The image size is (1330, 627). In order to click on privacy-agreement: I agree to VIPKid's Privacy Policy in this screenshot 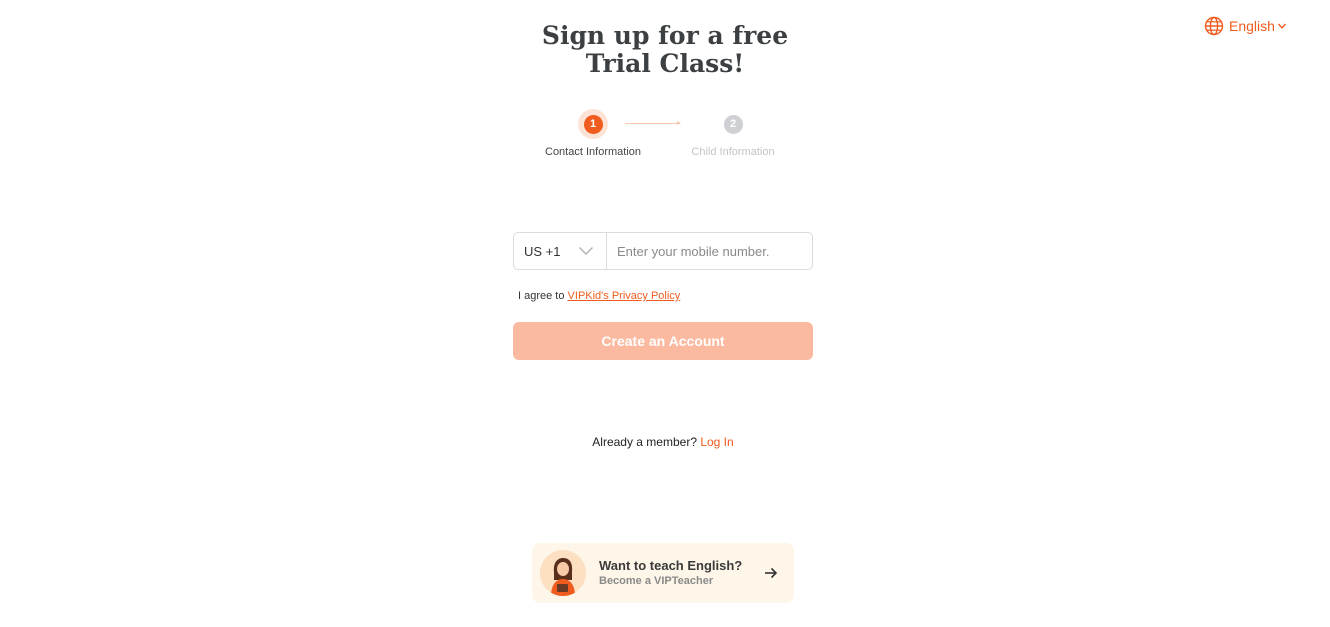, I will do `click(599, 296)`.